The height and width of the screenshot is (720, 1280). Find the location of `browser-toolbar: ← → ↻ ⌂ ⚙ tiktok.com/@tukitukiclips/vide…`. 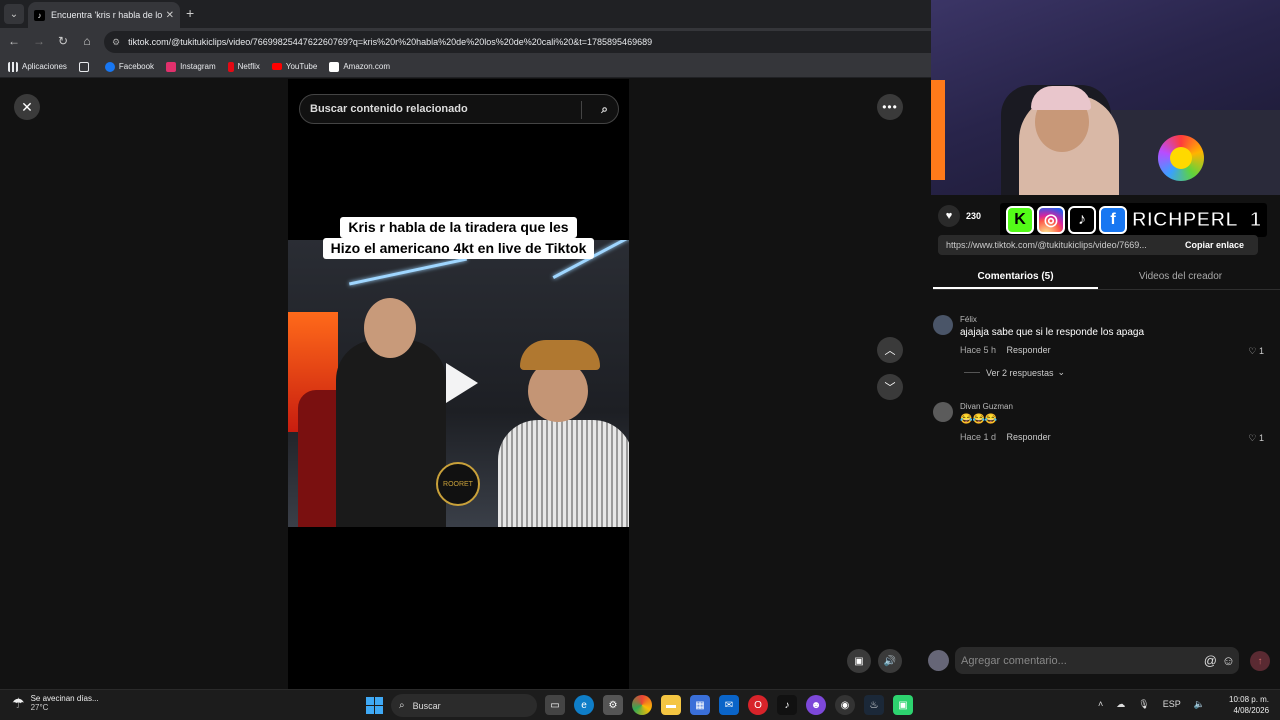

browser-toolbar: ← → ↻ ⌂ ⚙ tiktok.com/@tukitukiclips/vide… is located at coordinates (465, 42).